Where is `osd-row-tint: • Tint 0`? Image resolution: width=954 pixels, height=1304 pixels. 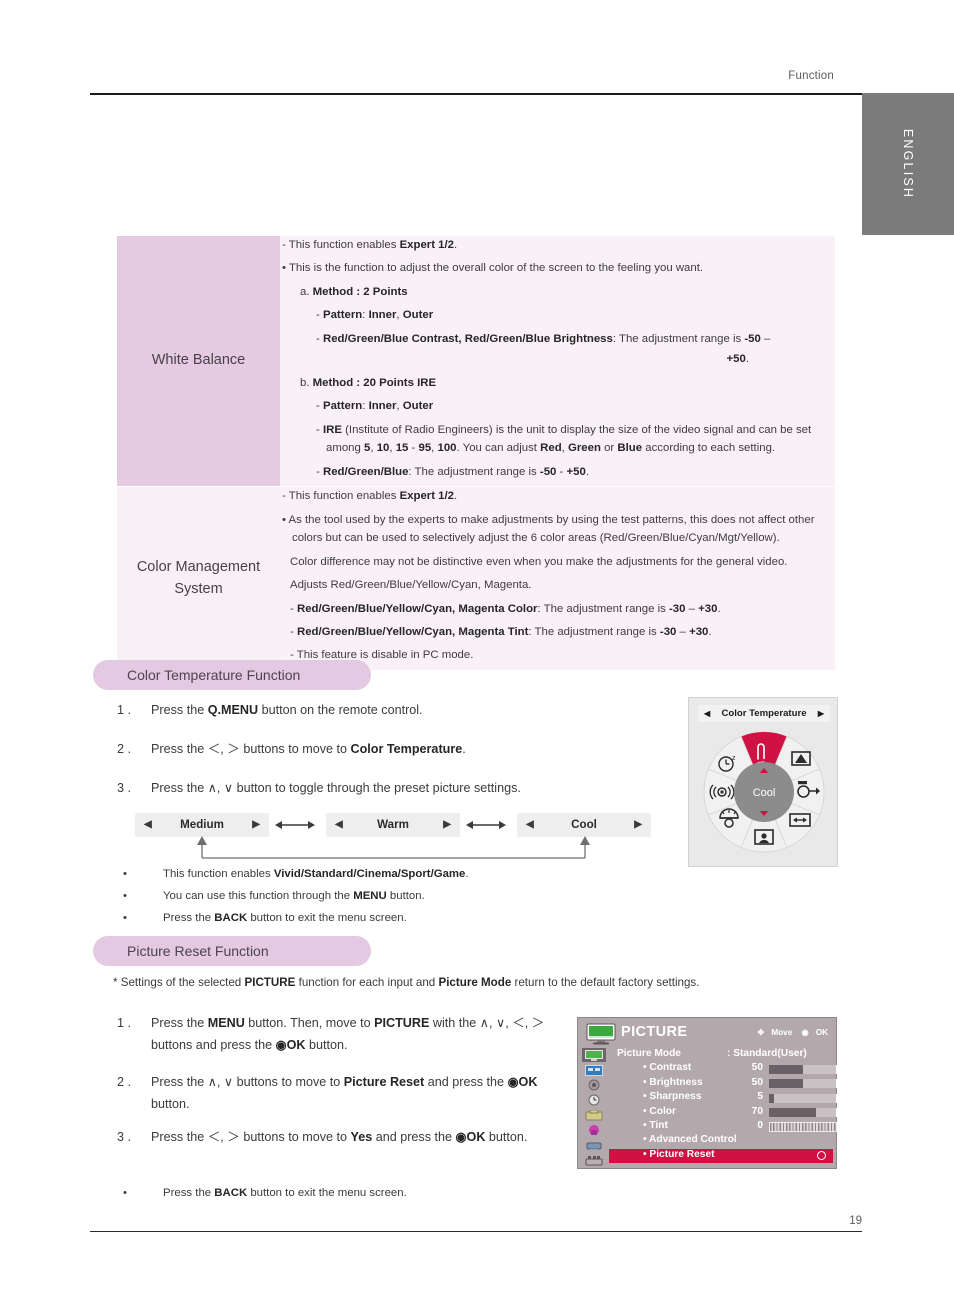 osd-row-tint: • Tint 0 is located at coordinates (723, 1126).